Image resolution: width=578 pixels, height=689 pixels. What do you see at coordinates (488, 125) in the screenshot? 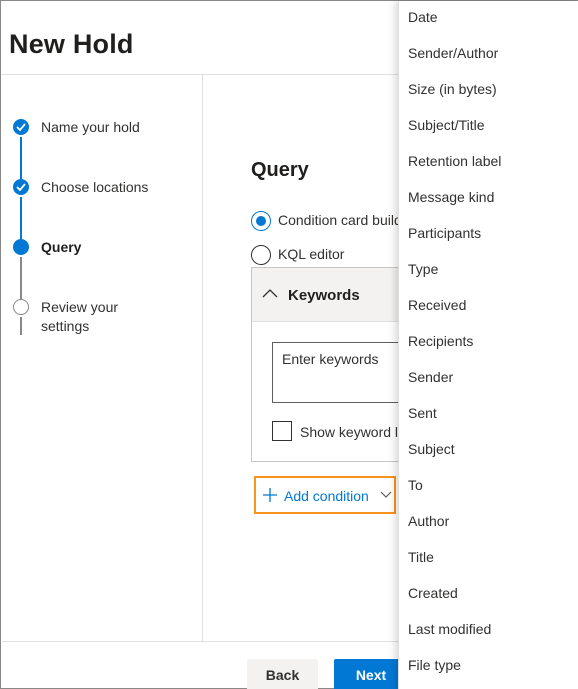
I see `dropdown-item-subject-title: Subject/Title` at bounding box center [488, 125].